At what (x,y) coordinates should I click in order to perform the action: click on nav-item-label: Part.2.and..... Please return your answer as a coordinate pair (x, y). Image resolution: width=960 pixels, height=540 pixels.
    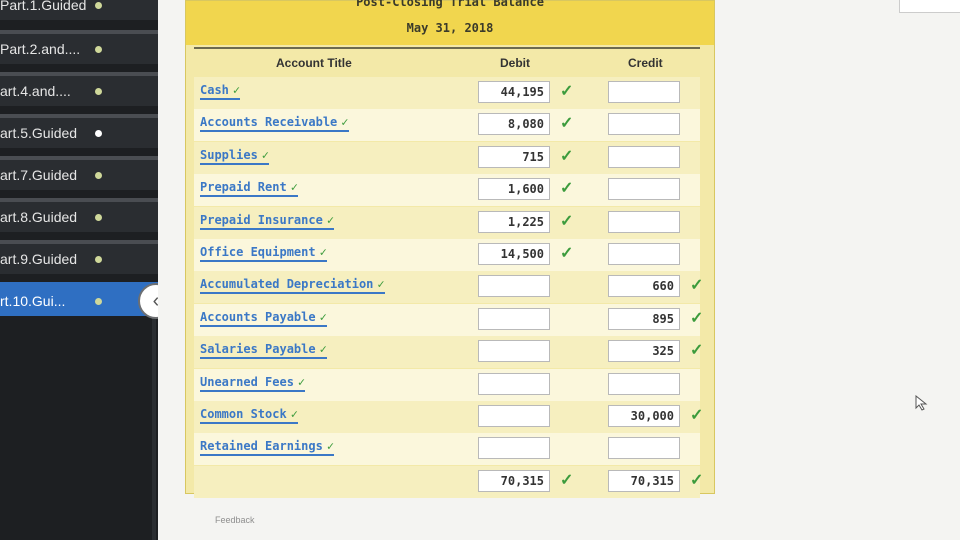
    Looking at the image, I should click on (40, 49).